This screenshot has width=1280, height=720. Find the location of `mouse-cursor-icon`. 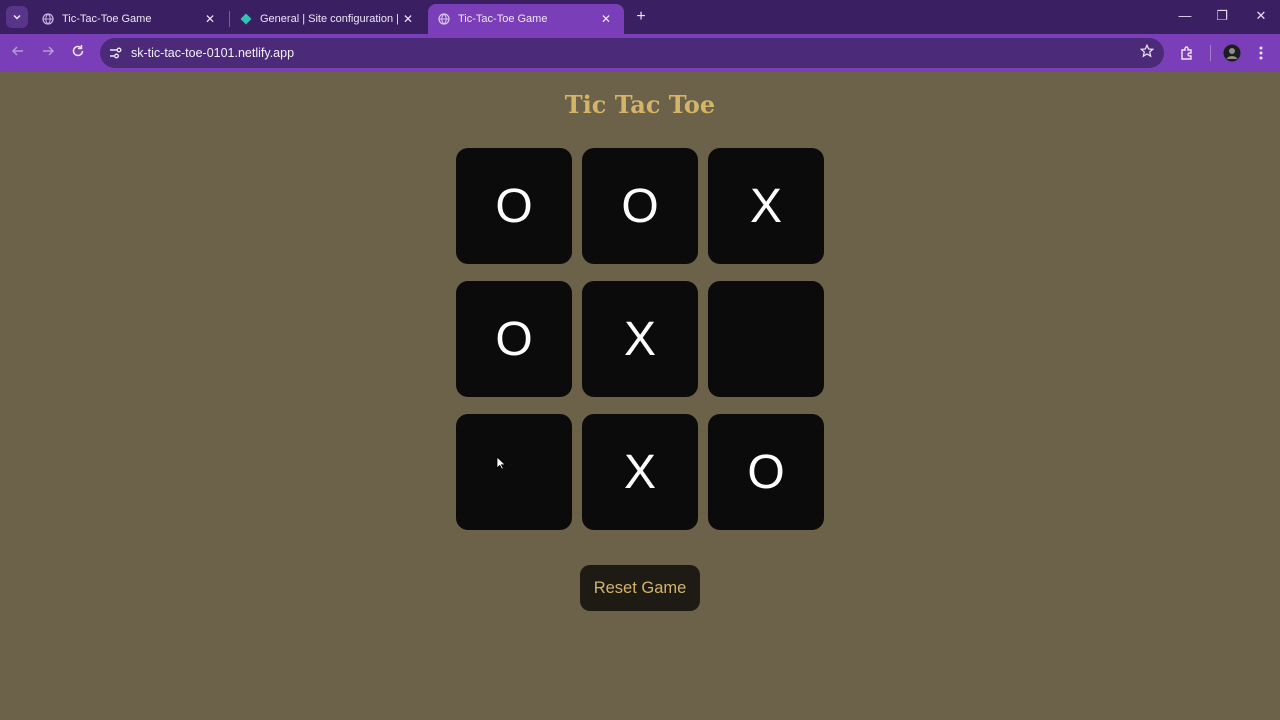

mouse-cursor-icon is located at coordinates (501, 463).